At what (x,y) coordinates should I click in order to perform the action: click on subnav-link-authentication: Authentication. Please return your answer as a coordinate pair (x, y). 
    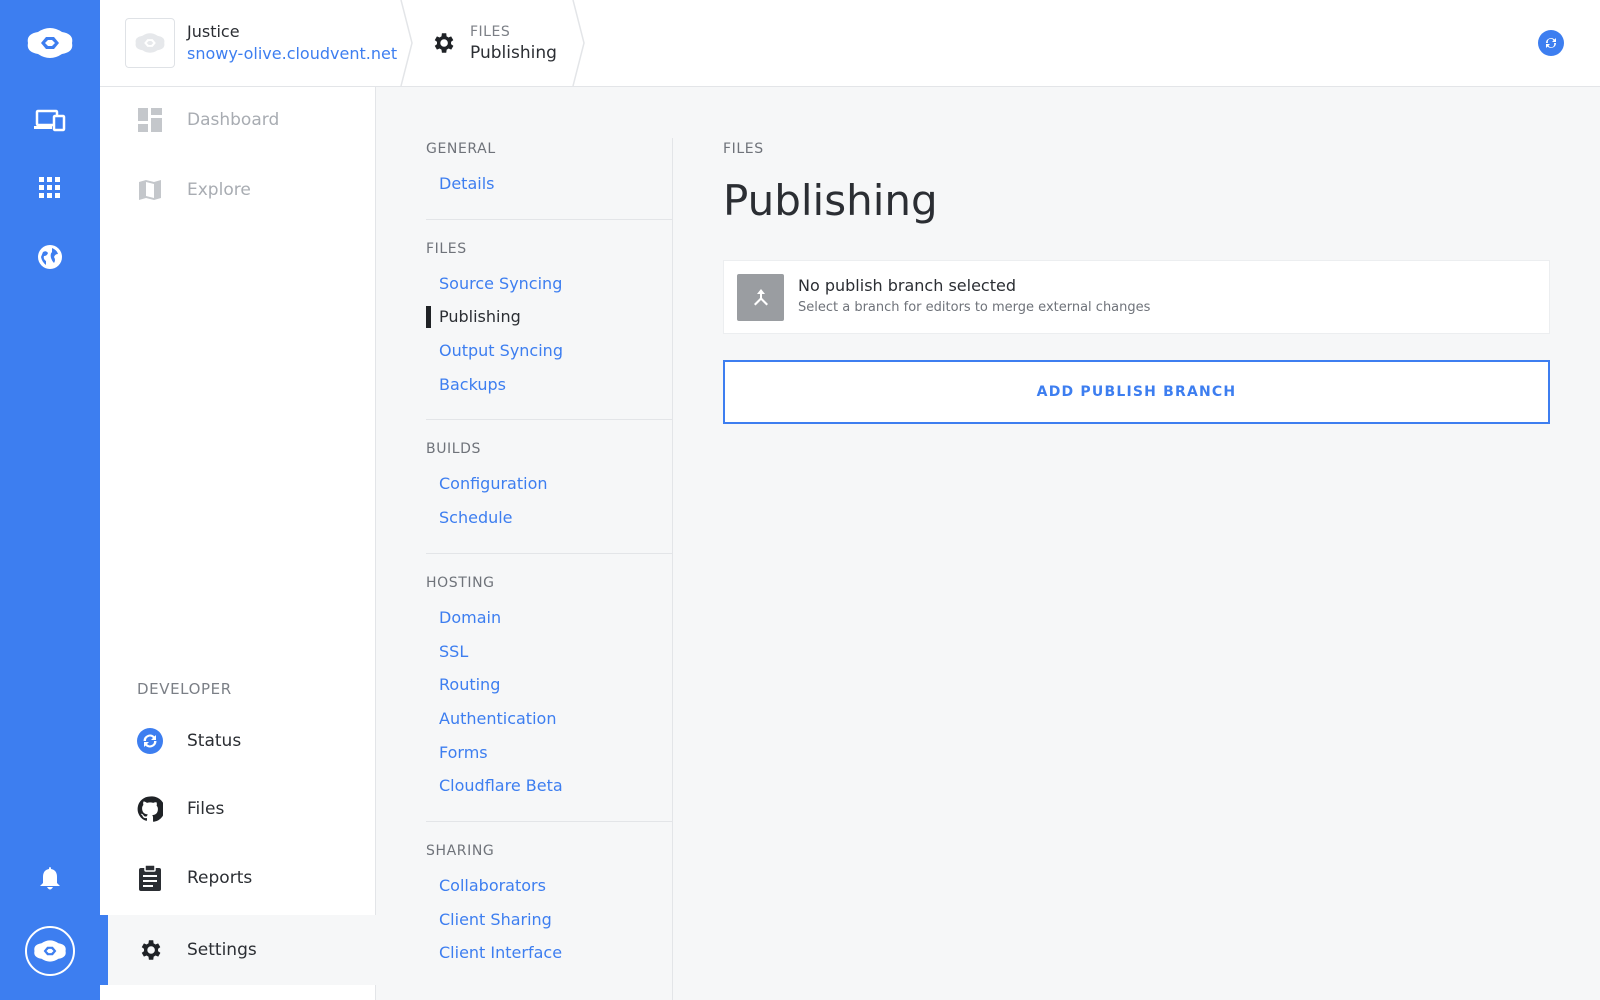
    Looking at the image, I should click on (549, 719).